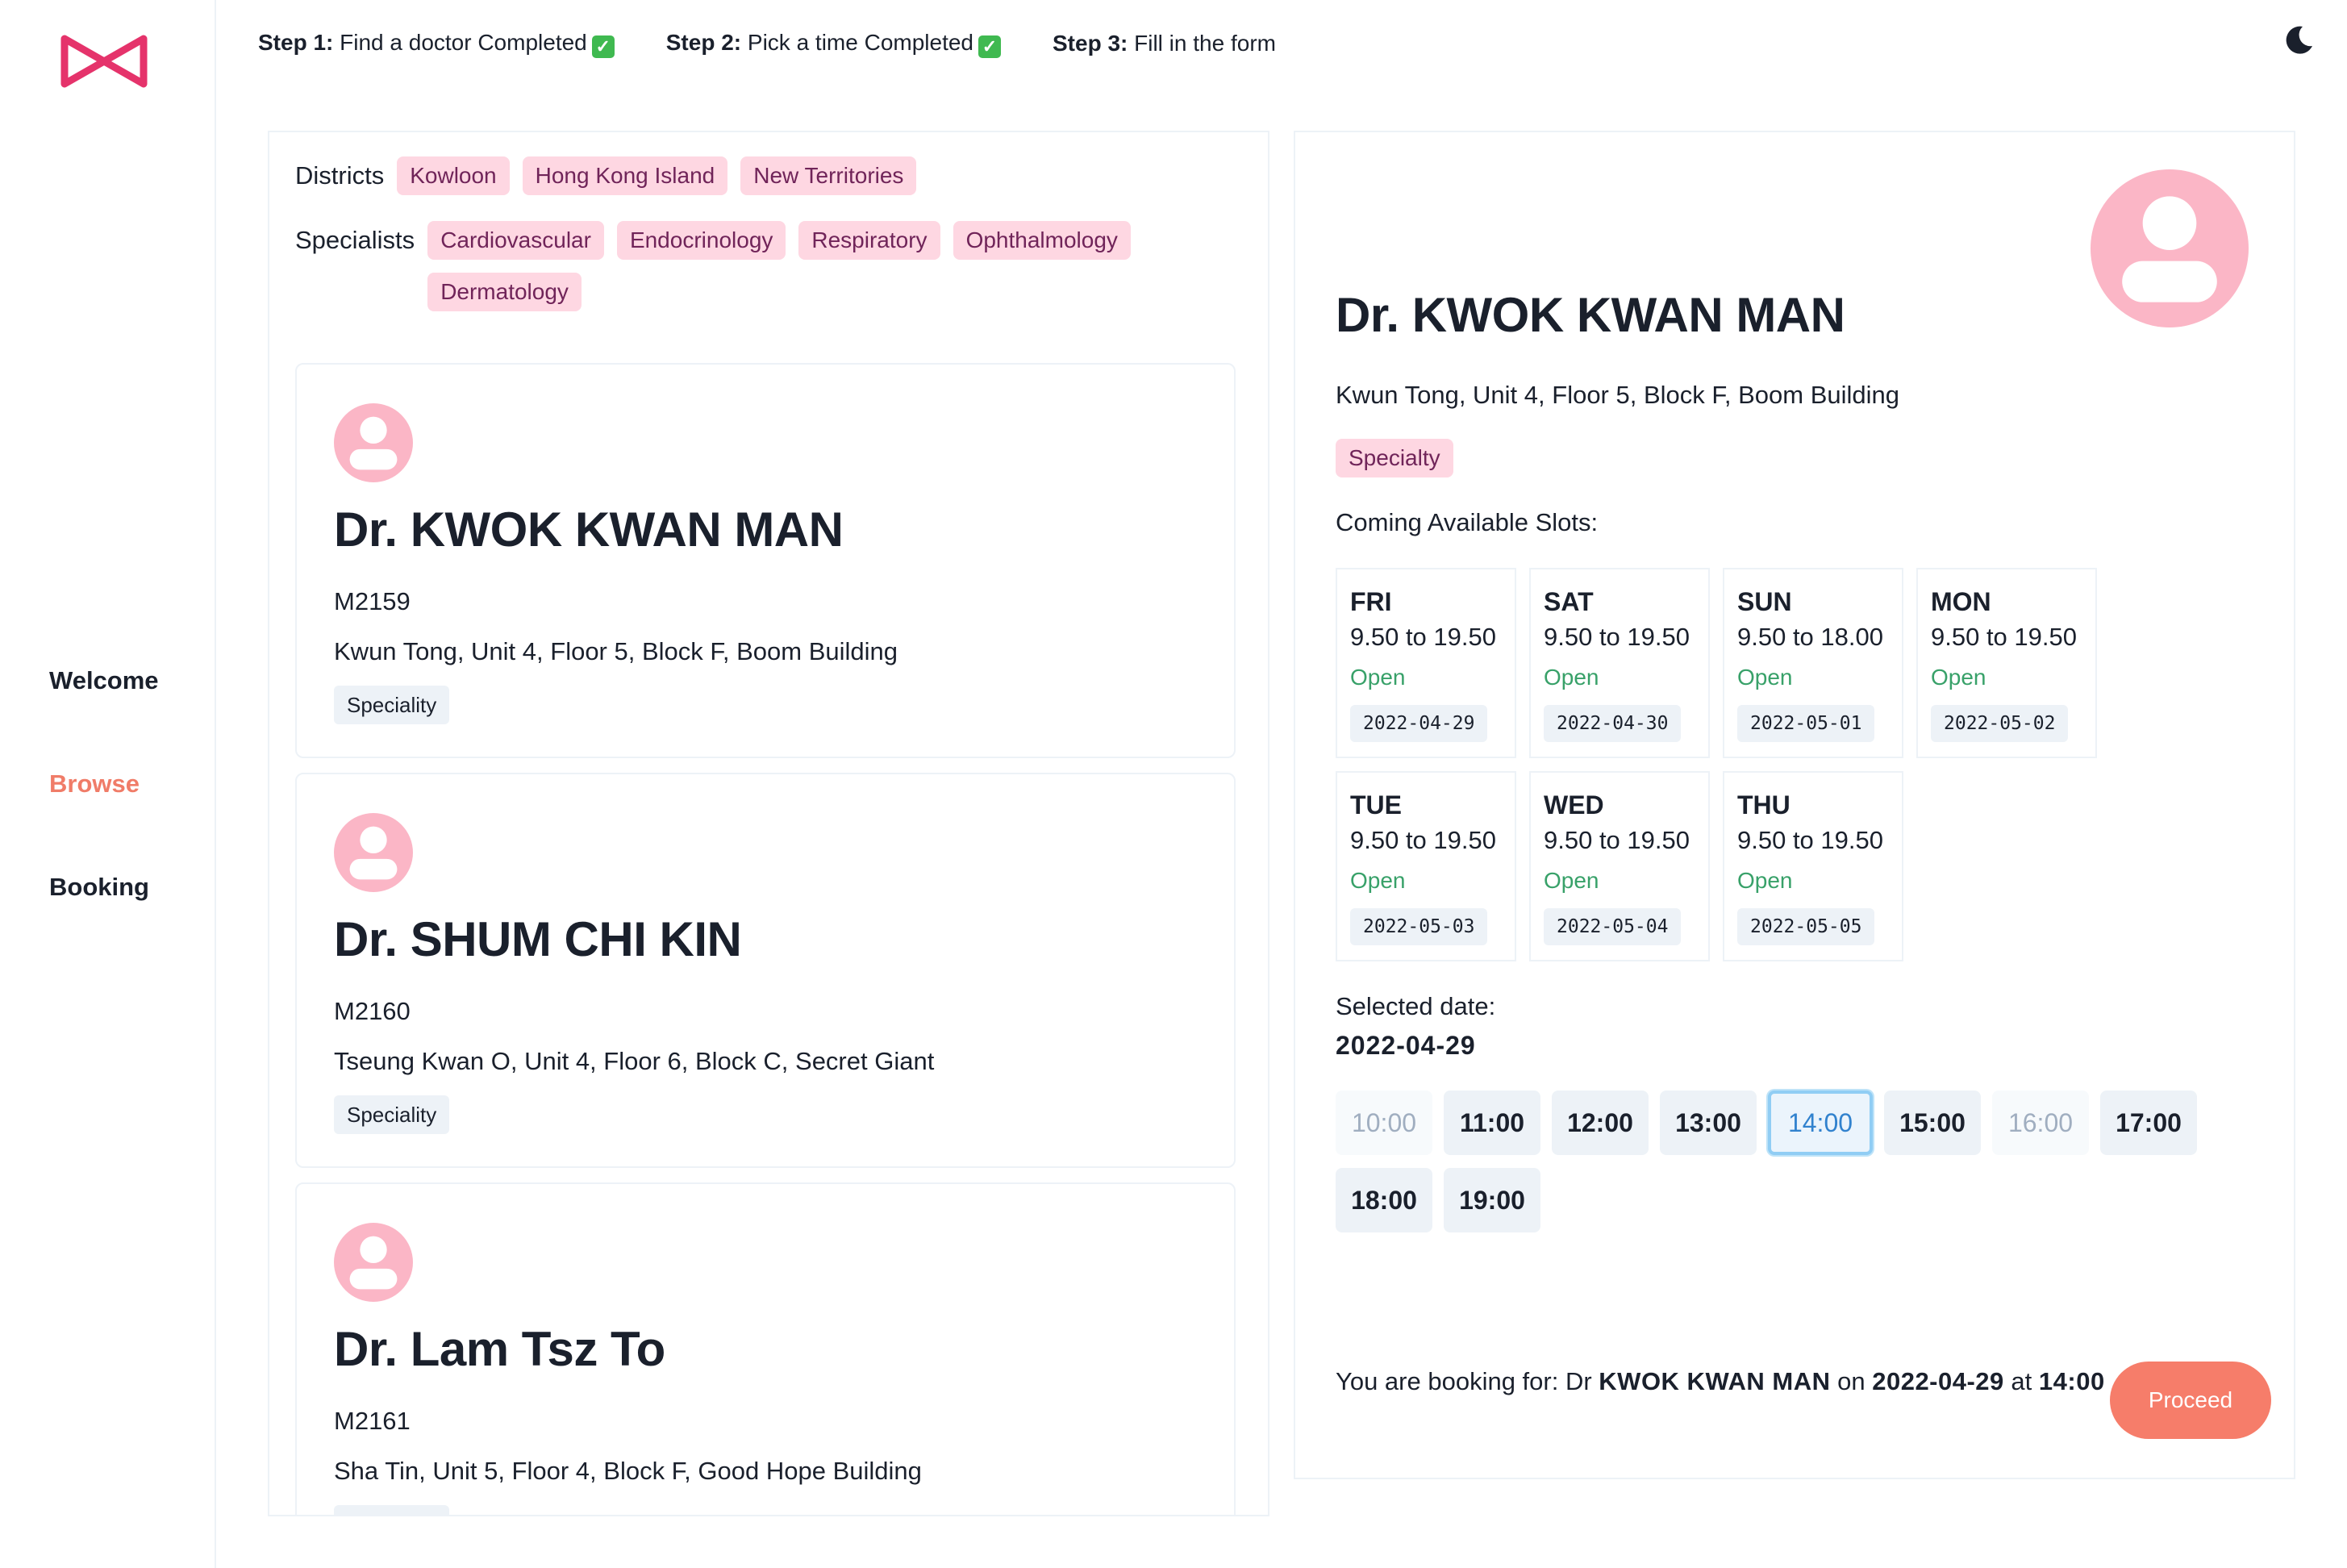  I want to click on specialist-tag-endocrinology: Endocrinology, so click(701, 241).